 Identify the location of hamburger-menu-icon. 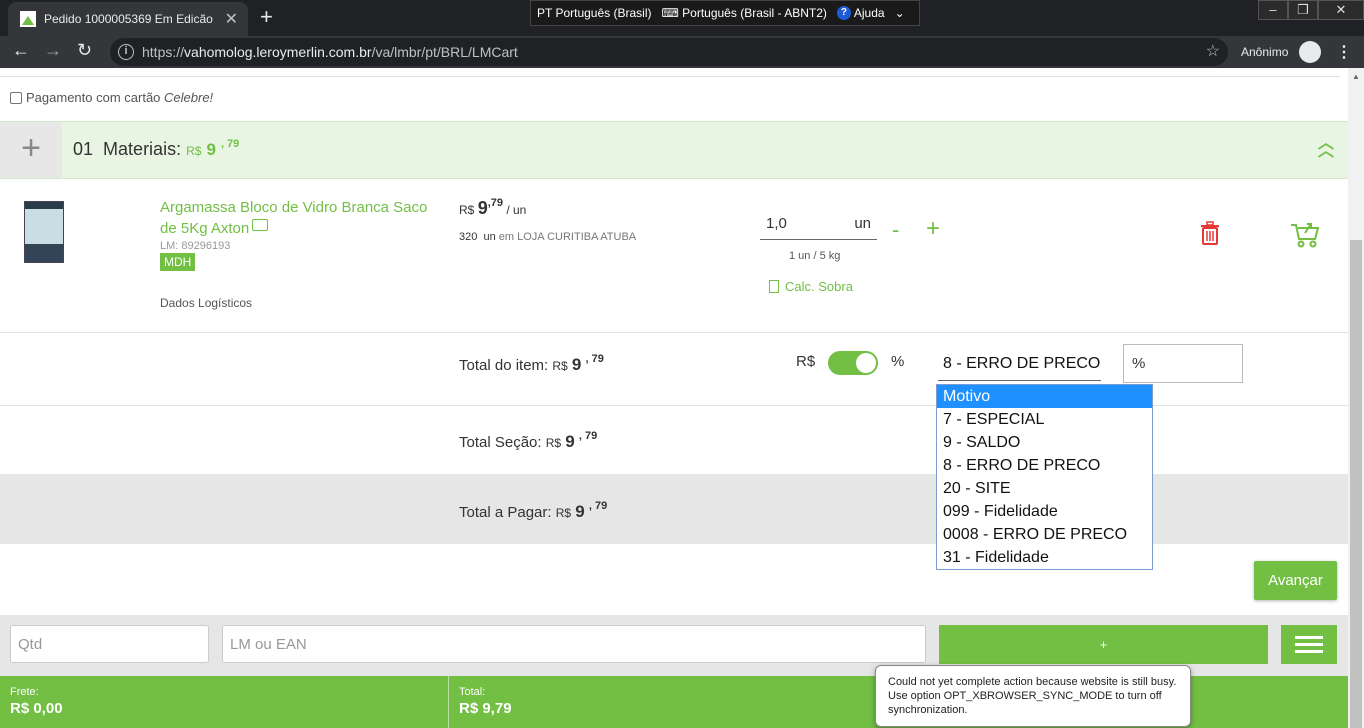
(1309, 644).